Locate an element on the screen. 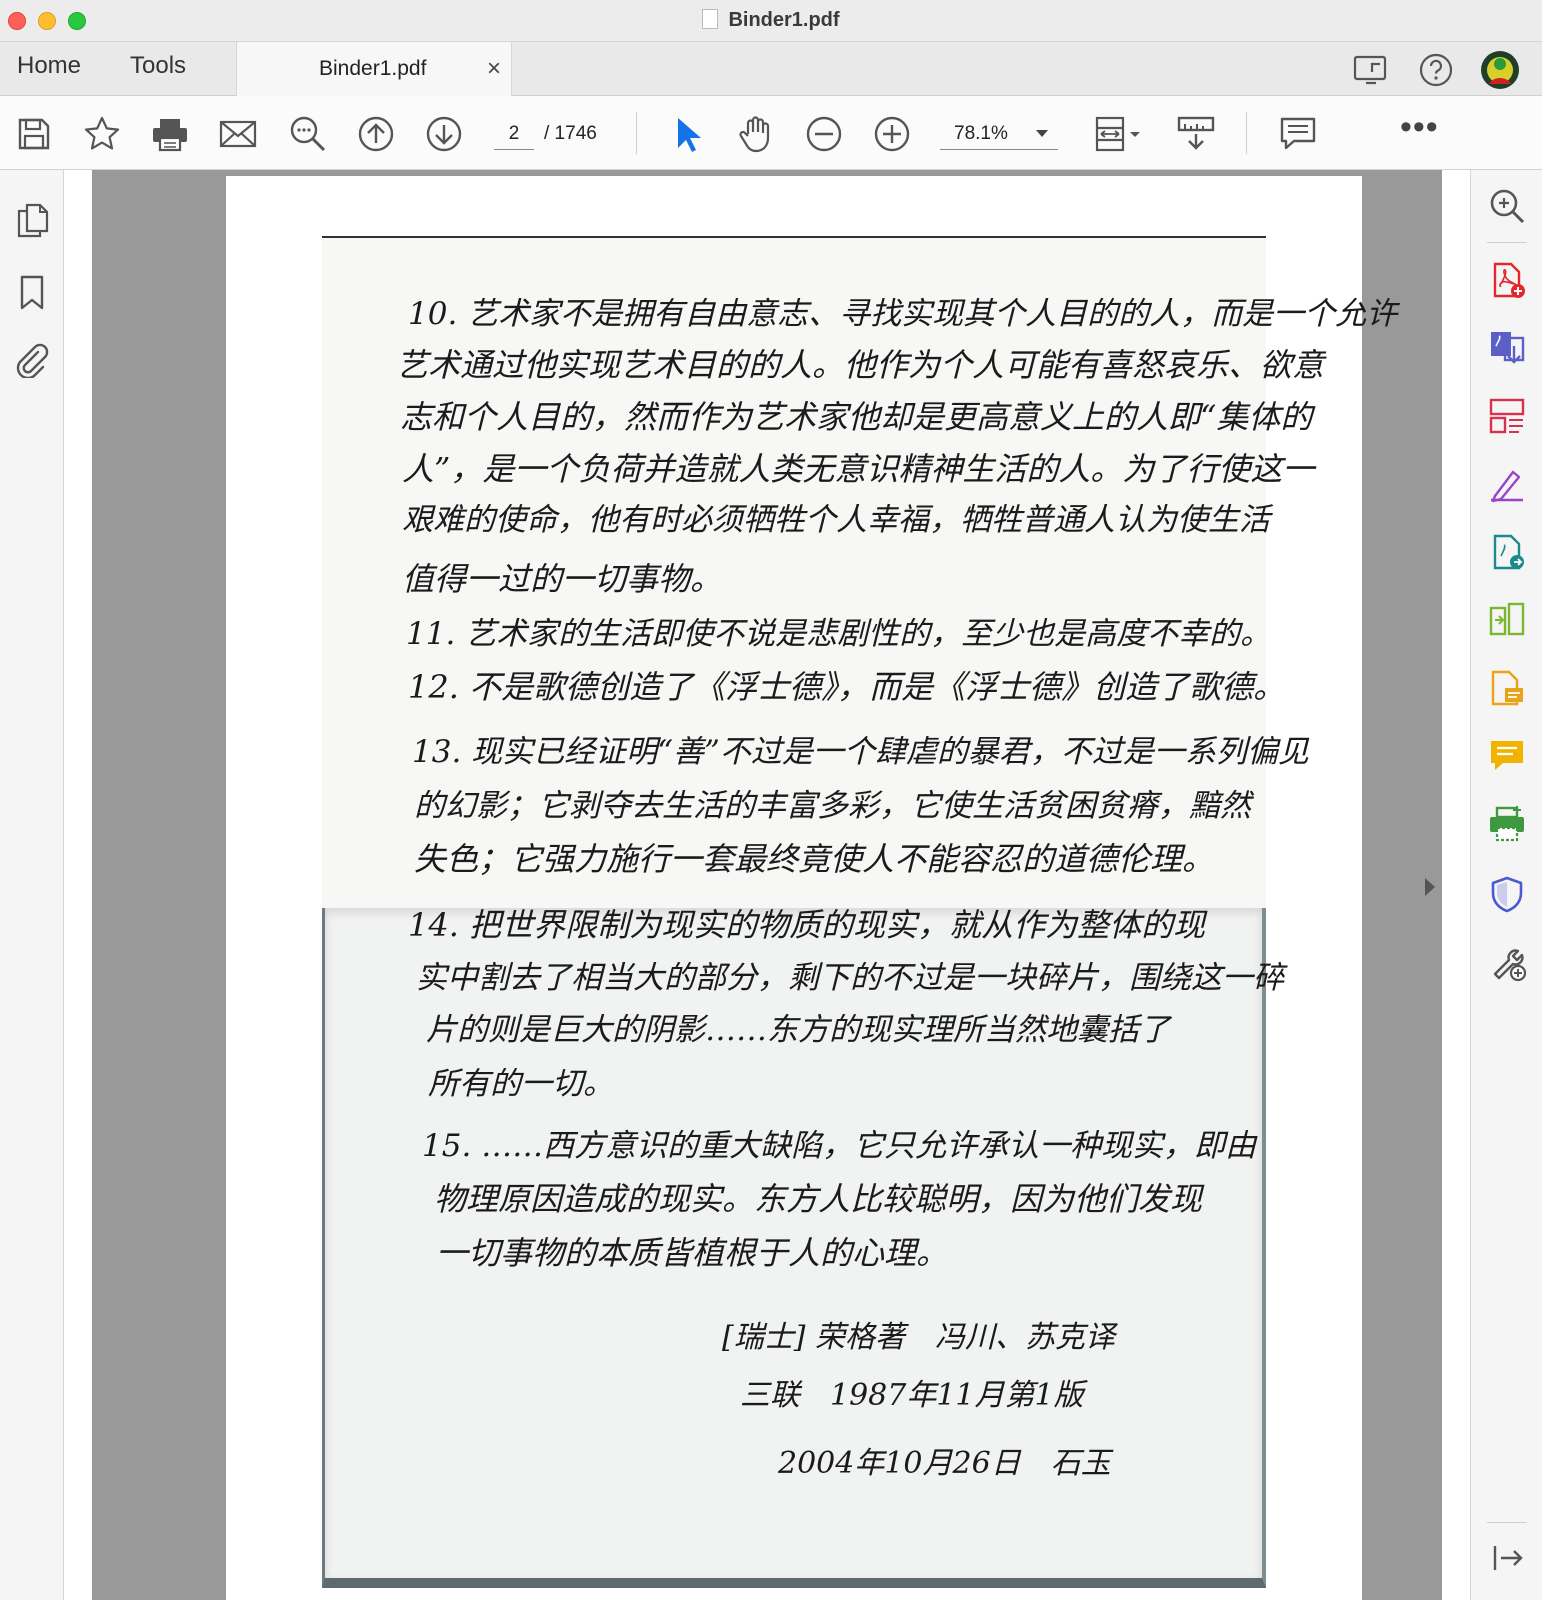 The image size is (1542, 1600). chevron-down-icon is located at coordinates (1042, 133).